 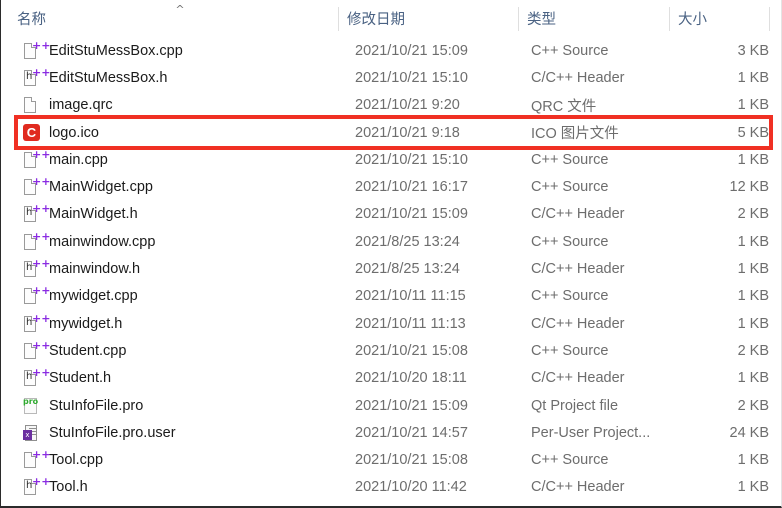 I want to click on file-size-cell: 24 KB, so click(x=749, y=432).